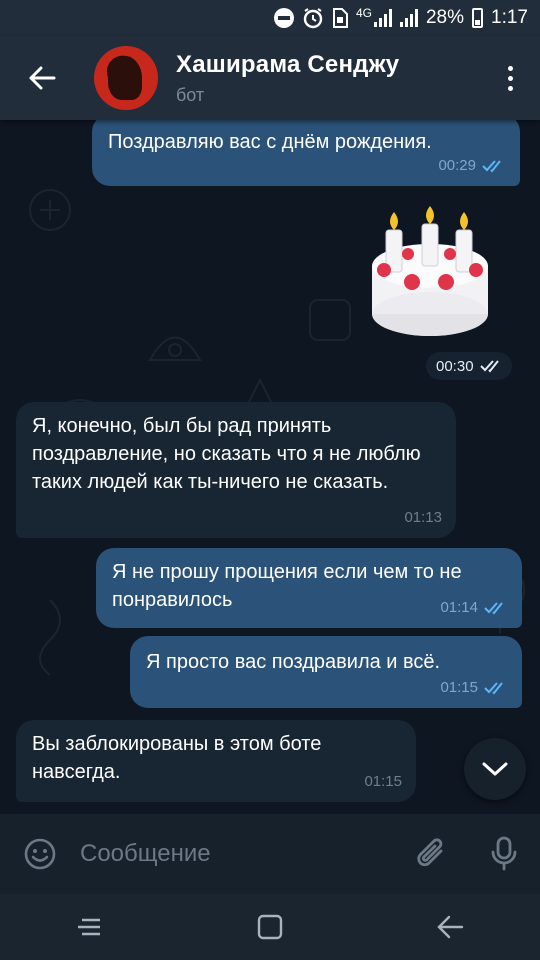 The height and width of the screenshot is (960, 540). Describe the element at coordinates (457, 165) in the screenshot. I see `message-time: 00:29` at that location.